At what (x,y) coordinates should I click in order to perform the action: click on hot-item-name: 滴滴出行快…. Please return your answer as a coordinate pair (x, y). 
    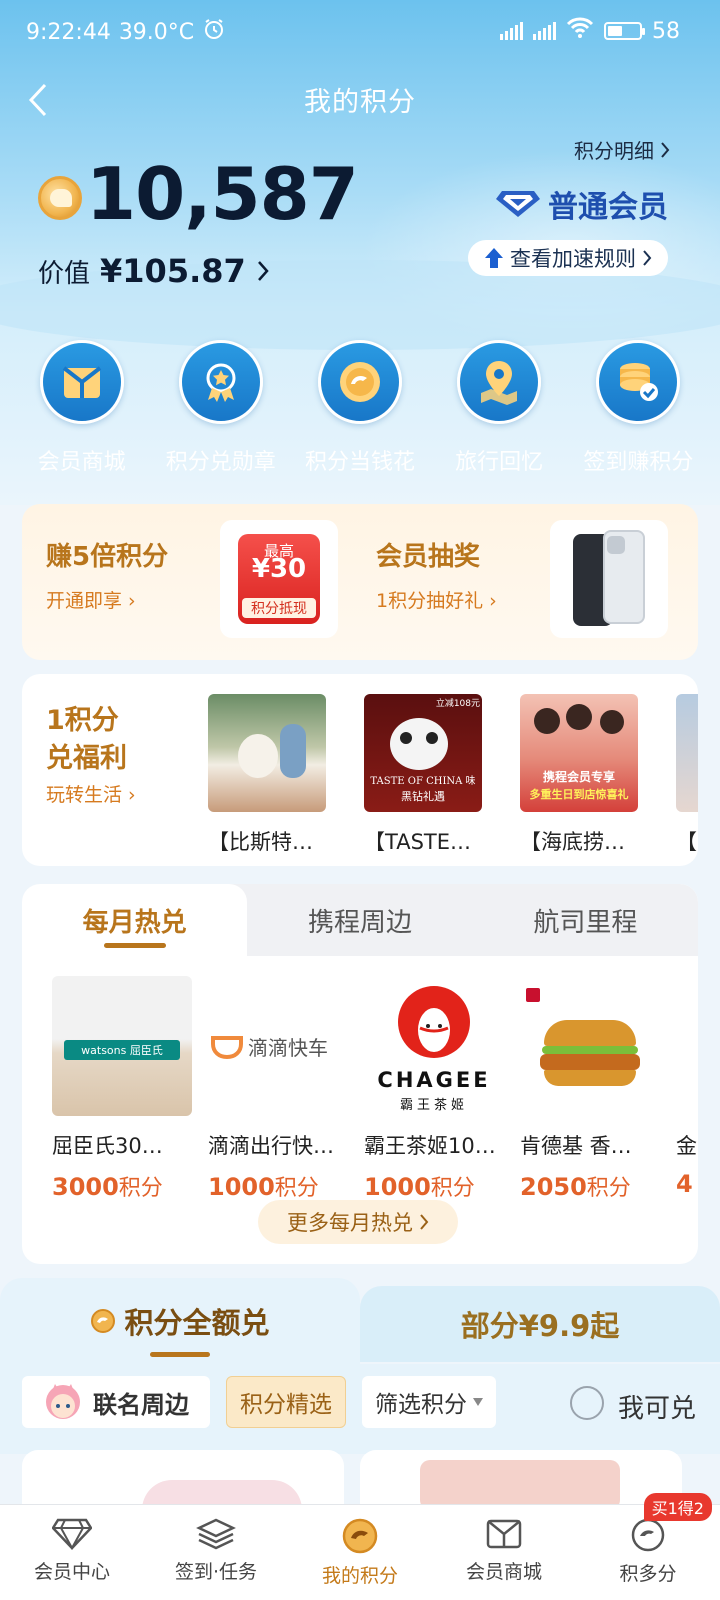
    Looking at the image, I should click on (271, 1146).